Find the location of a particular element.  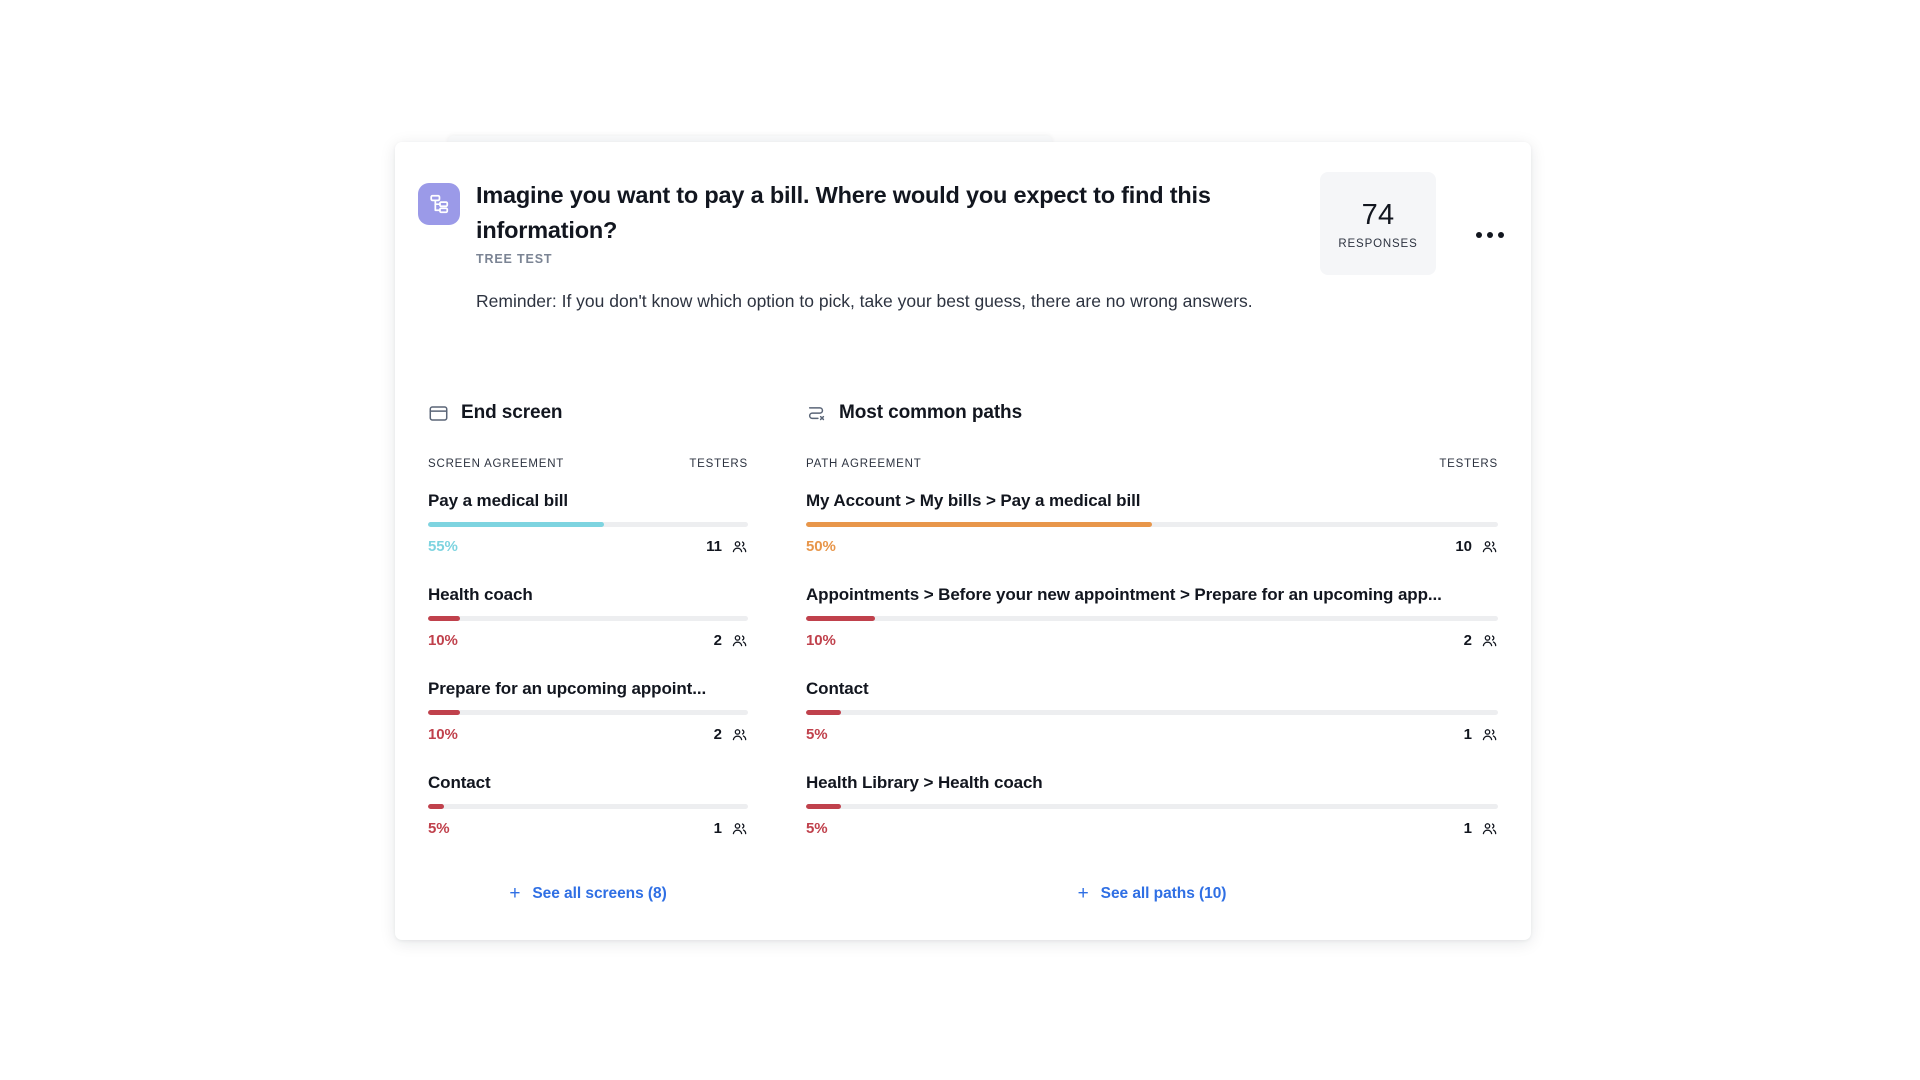

result-row: Health coach 10% 2 is located at coordinates (588, 612).